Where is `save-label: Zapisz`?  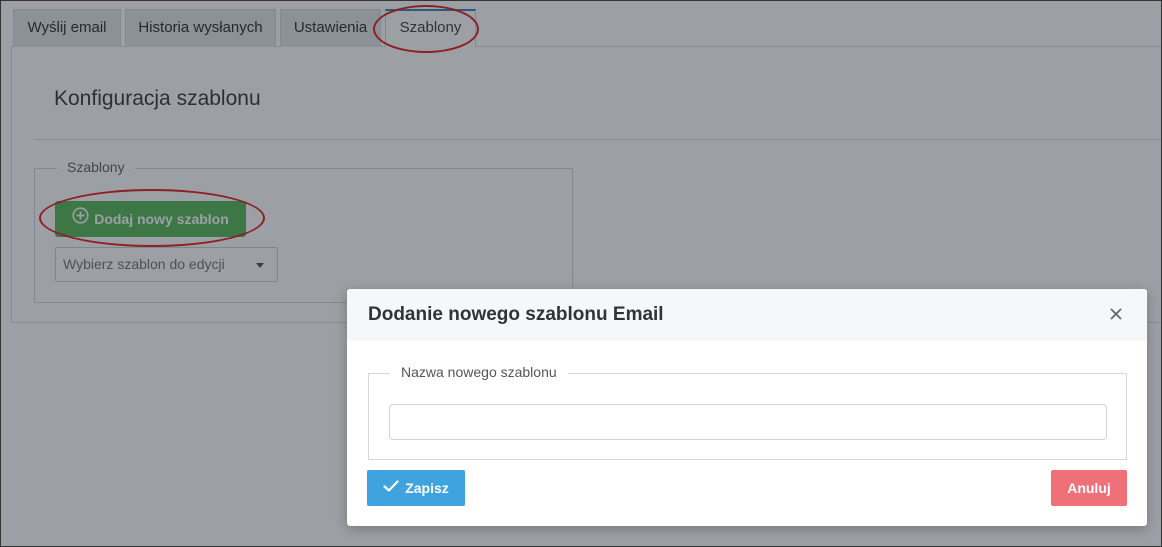 save-label: Zapisz is located at coordinates (427, 488).